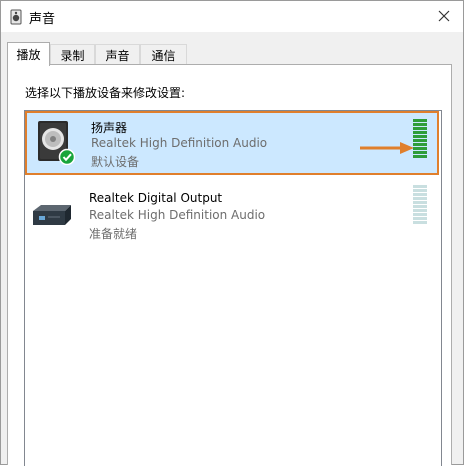 This screenshot has height=466, width=464. Describe the element at coordinates (52, 215) in the screenshot. I see `digital-output-icon` at that location.